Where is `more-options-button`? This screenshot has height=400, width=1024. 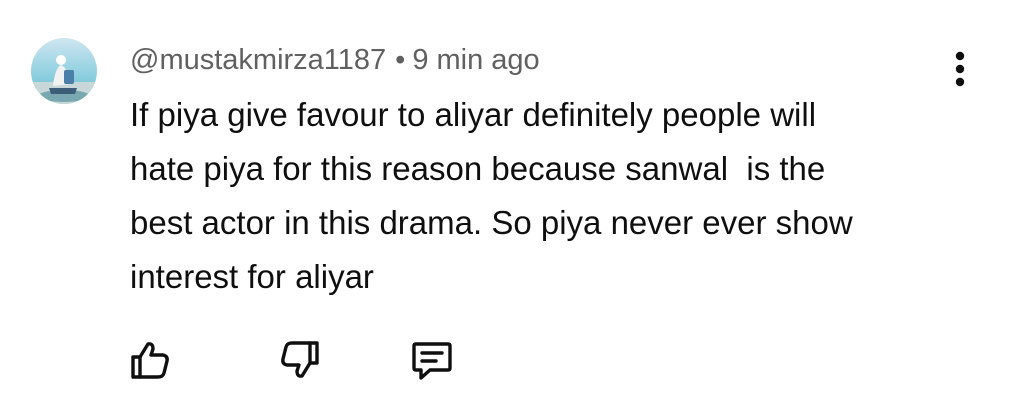 more-options-button is located at coordinates (960, 69).